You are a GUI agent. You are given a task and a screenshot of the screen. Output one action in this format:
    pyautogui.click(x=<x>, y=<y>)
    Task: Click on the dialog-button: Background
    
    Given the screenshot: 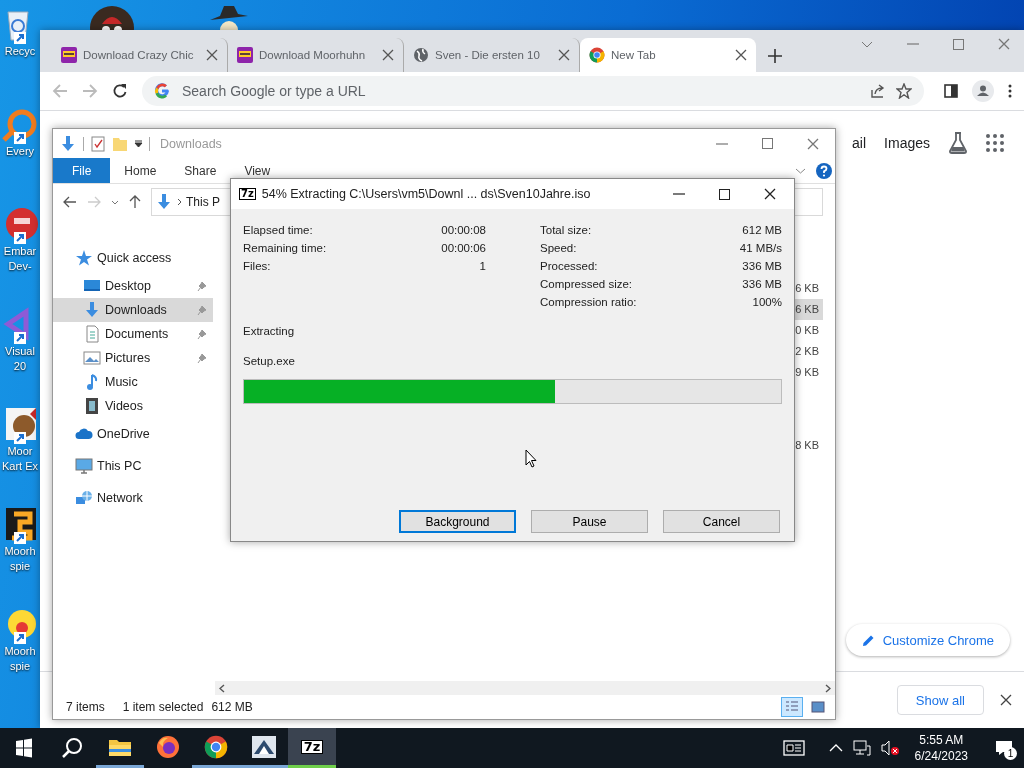 What is the action you would take?
    pyautogui.click(x=457, y=521)
    